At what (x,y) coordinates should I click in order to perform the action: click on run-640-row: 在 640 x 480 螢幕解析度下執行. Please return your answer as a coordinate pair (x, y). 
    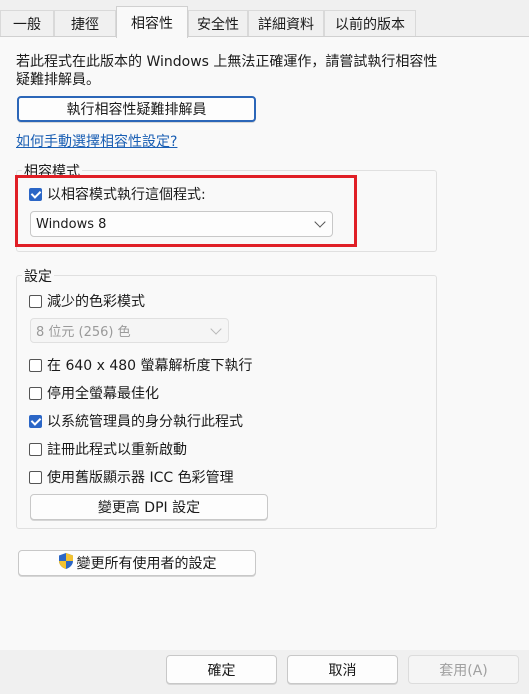
    Looking at the image, I should click on (141, 365).